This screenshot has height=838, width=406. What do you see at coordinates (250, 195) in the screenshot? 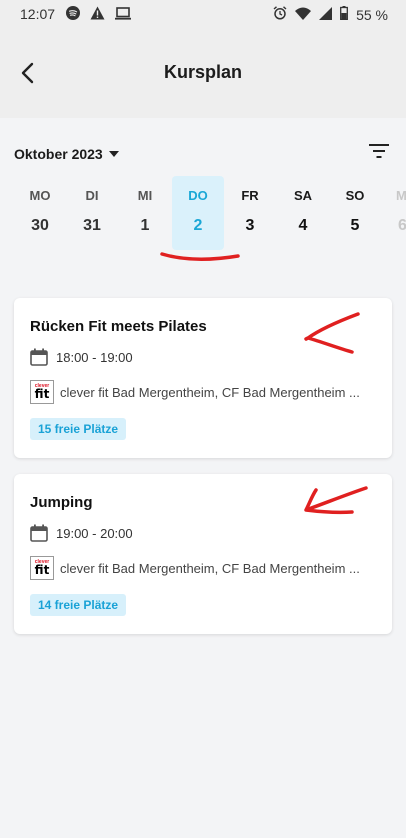
I see `day-name: FR` at bounding box center [250, 195].